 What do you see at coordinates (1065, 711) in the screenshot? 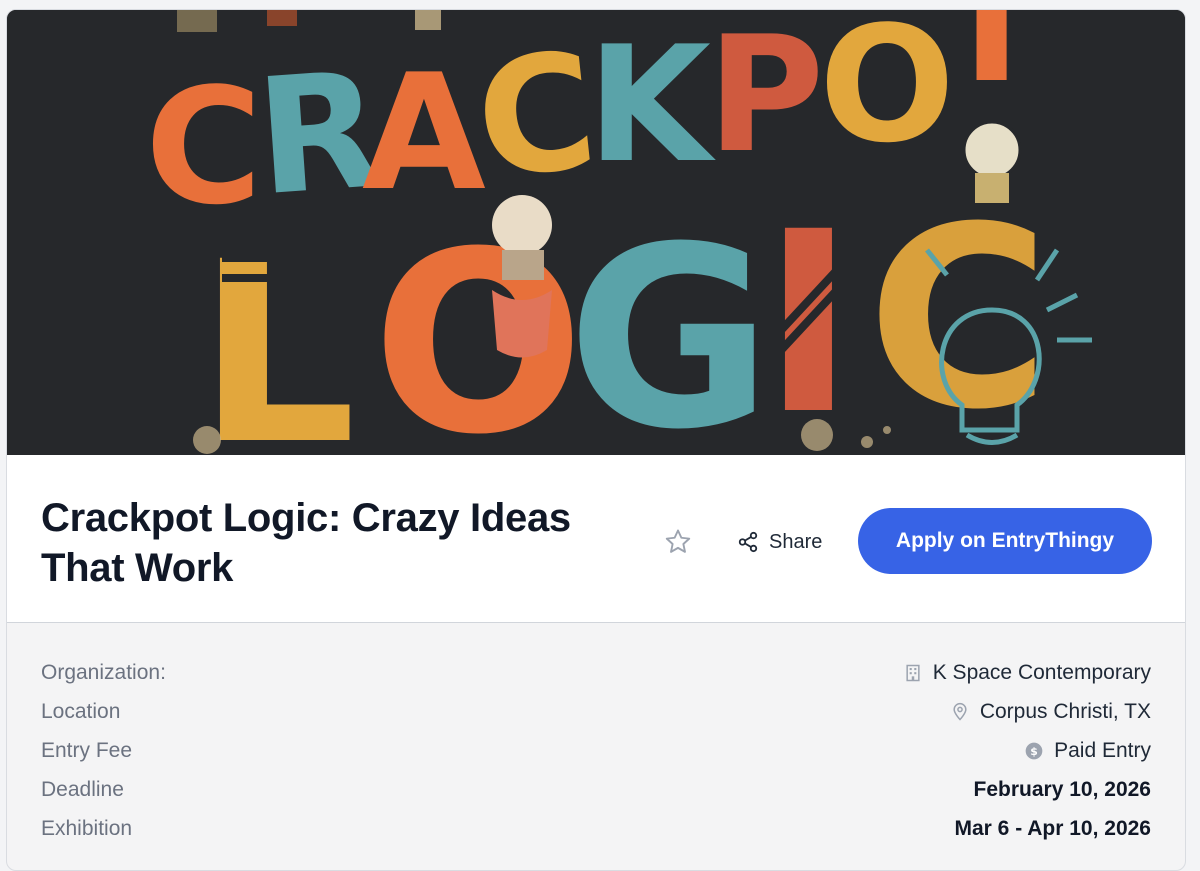
I see `location-value: Corpus Christi, TX` at bounding box center [1065, 711].